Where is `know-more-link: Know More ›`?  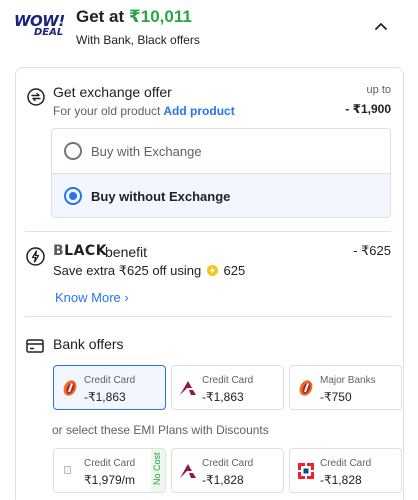
know-more-link: Know More › is located at coordinates (92, 297).